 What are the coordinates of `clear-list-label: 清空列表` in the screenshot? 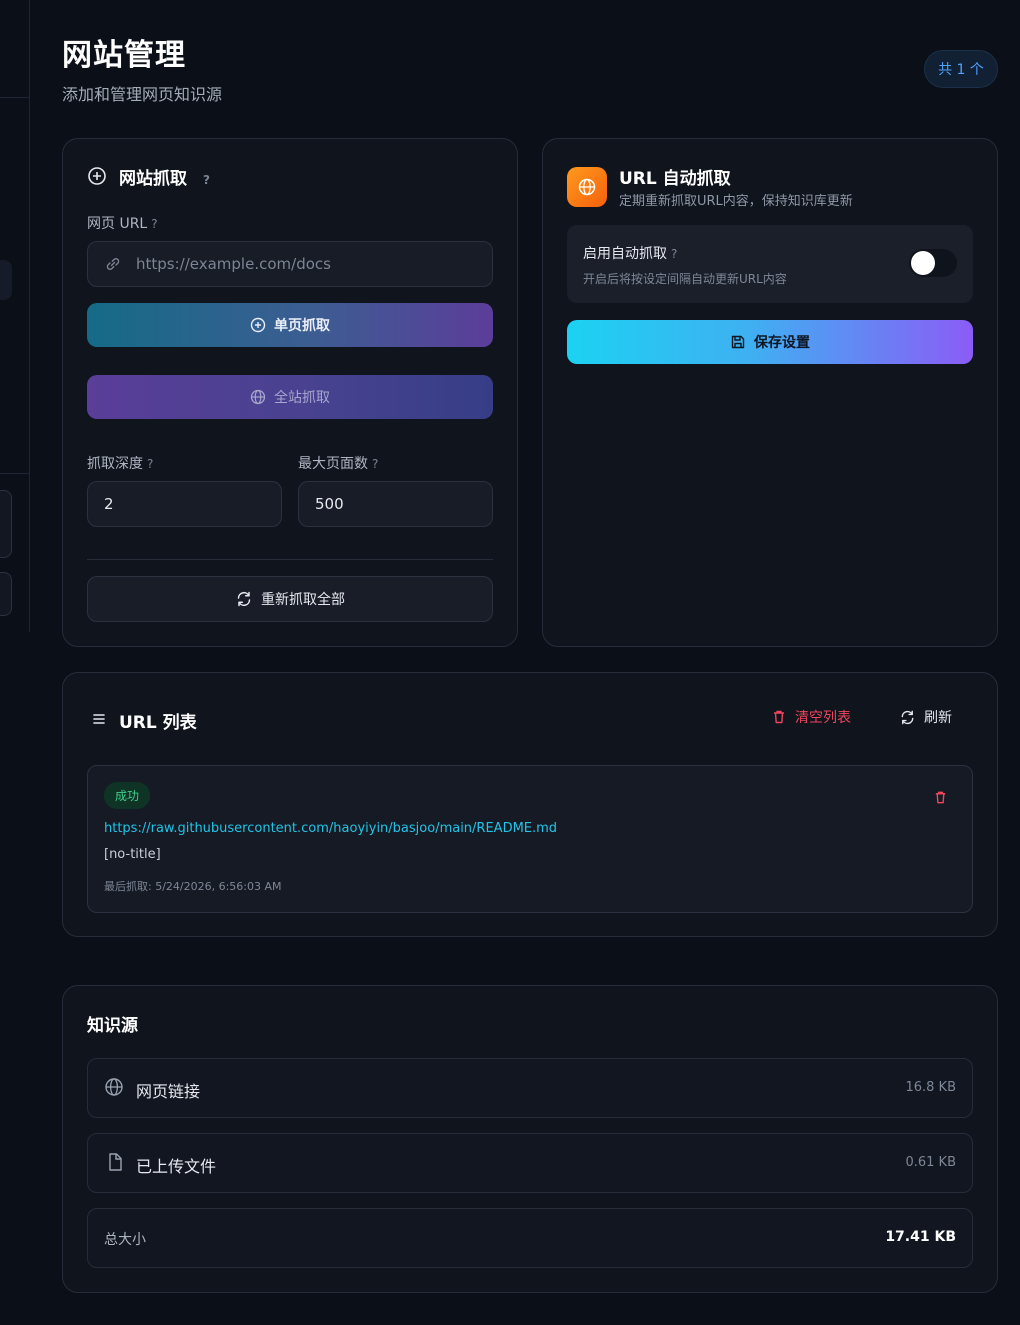 It's located at (823, 718).